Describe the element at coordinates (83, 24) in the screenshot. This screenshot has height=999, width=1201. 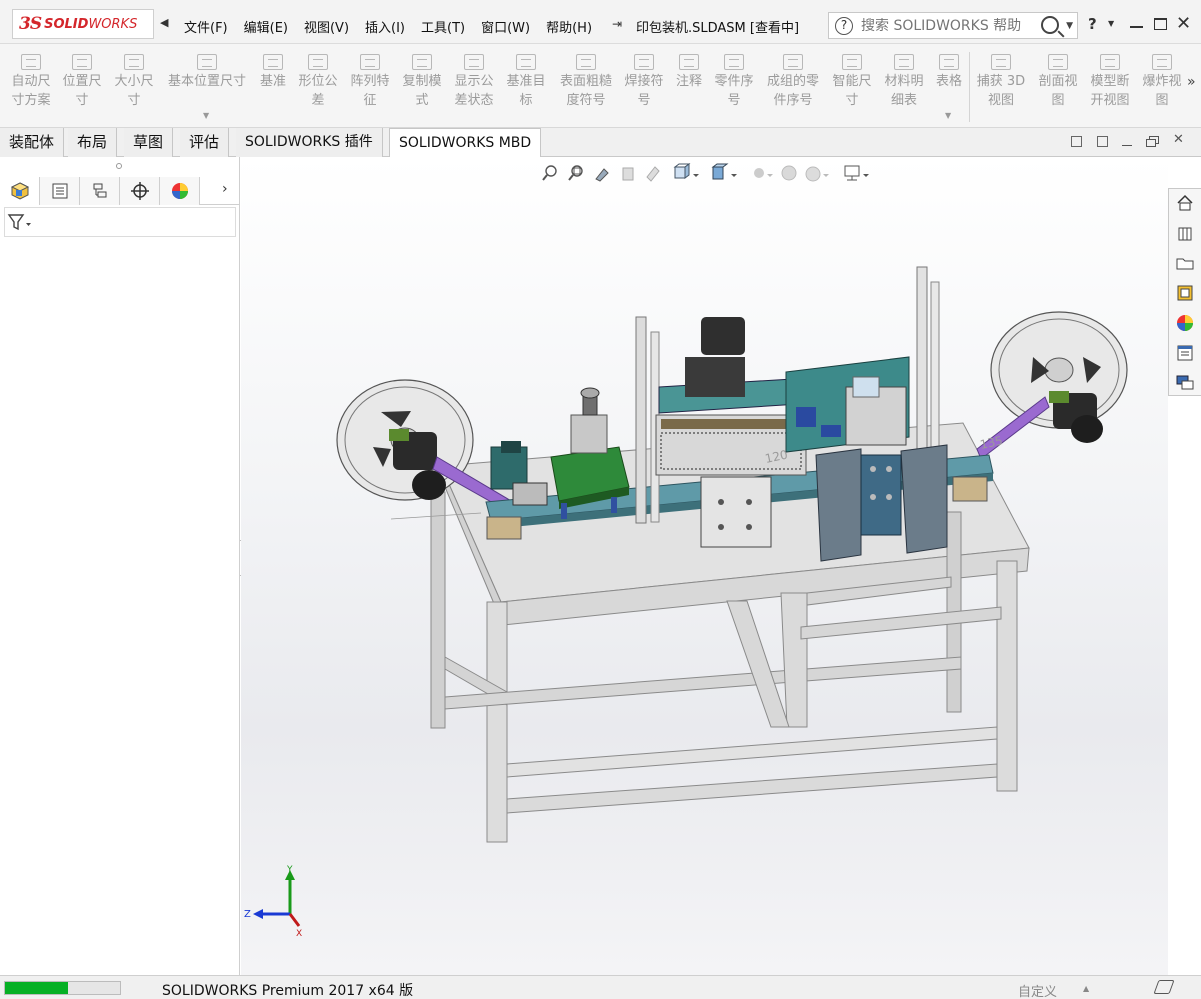
I see `solidworks-logo: 3S SOLID WORKS` at that location.